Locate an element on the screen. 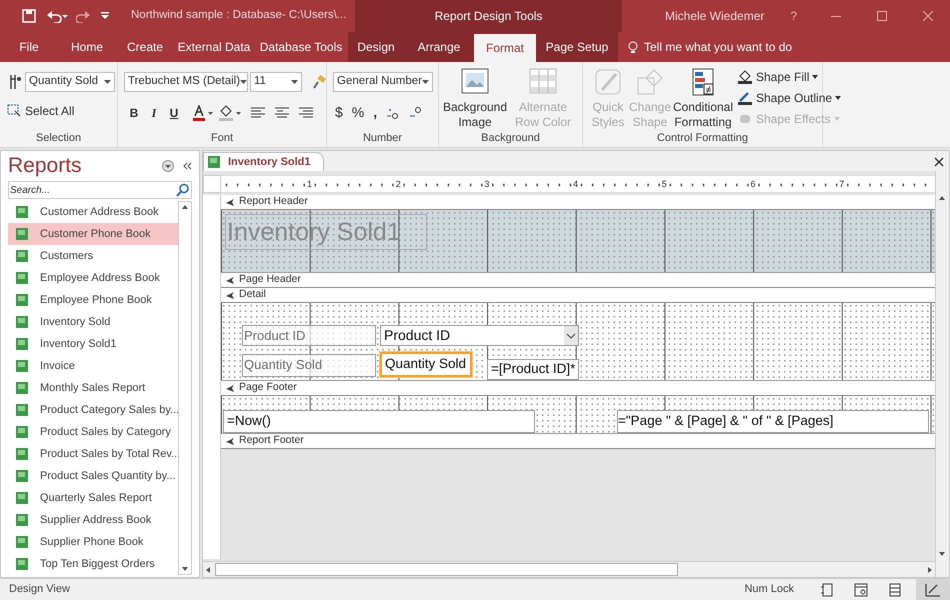  align-right-icon is located at coordinates (306, 113).